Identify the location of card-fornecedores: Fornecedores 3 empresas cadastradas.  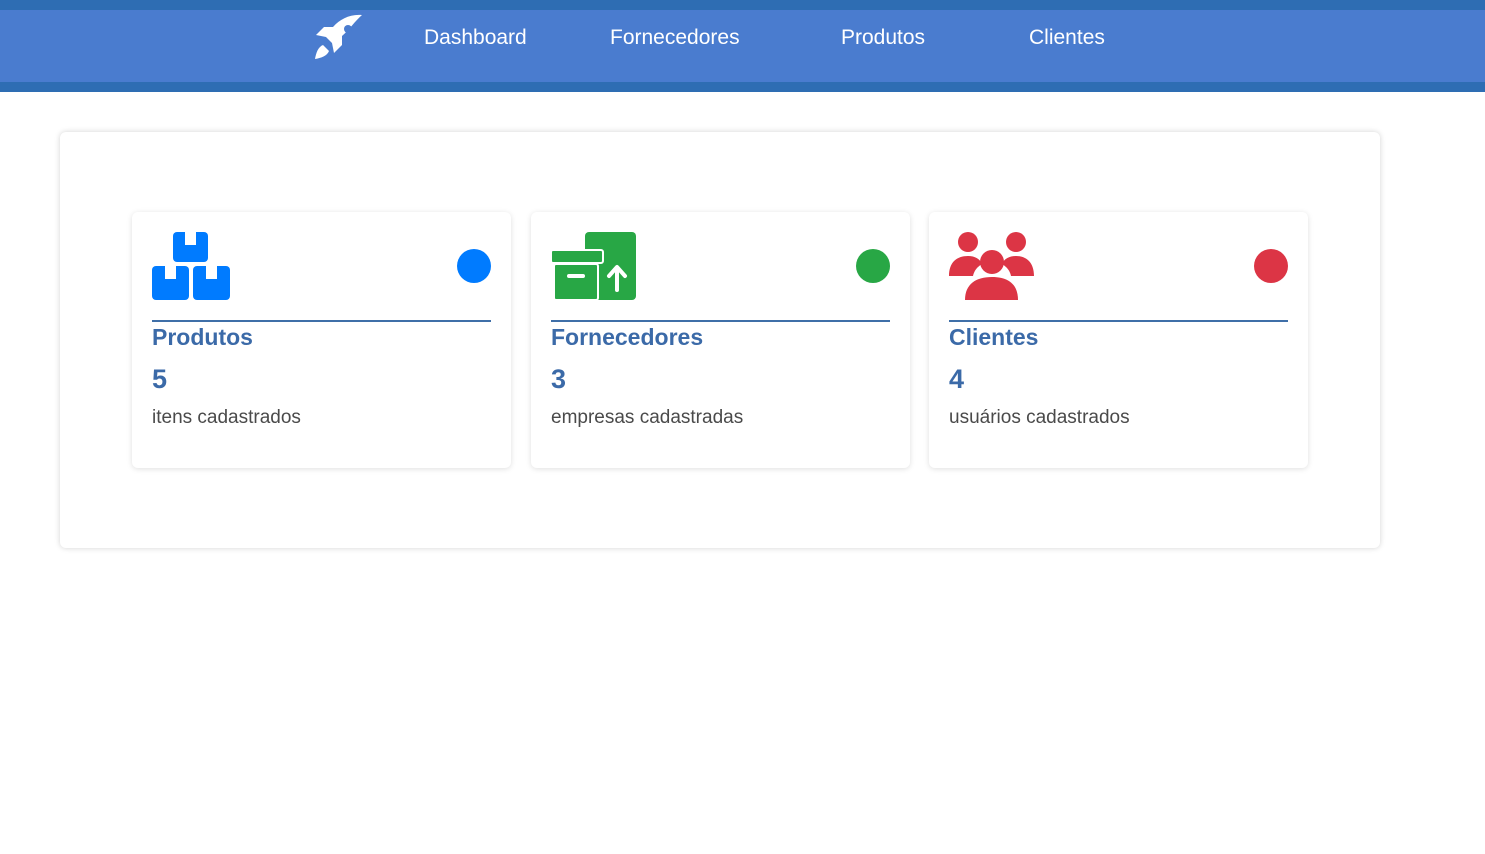
(720, 340).